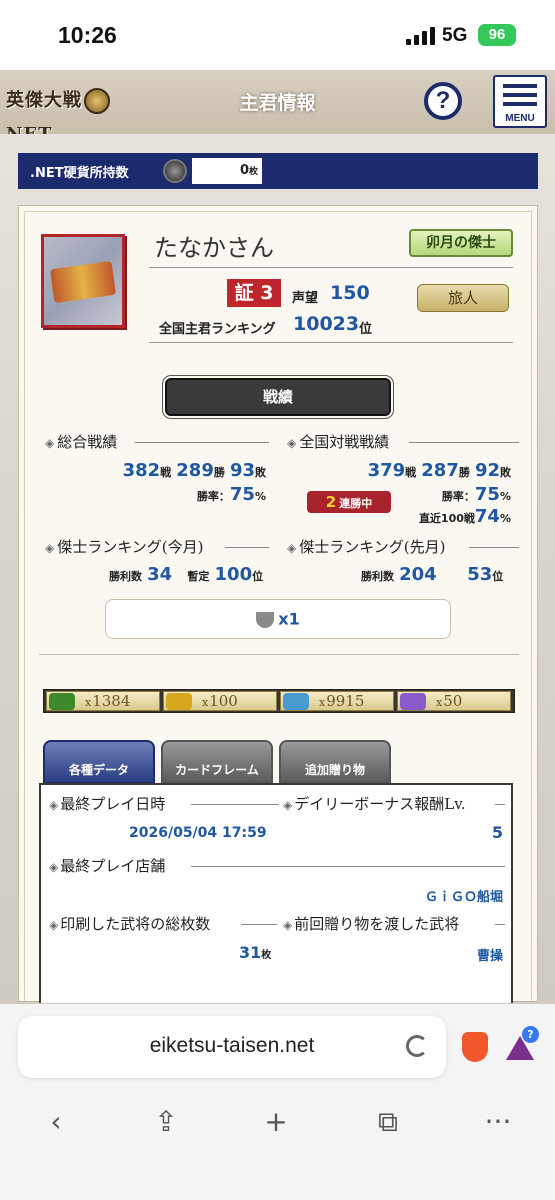 This screenshot has width=555, height=1200. I want to click on share-icon: ⇪, so click(166, 1122).